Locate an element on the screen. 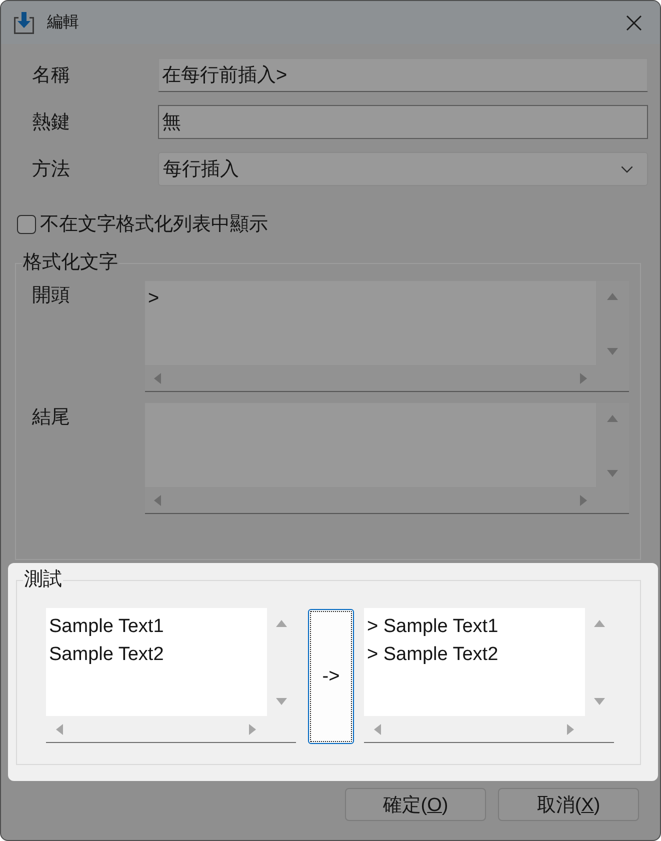 This screenshot has height=841, width=661. window-title: 編輯 is located at coordinates (63, 23).